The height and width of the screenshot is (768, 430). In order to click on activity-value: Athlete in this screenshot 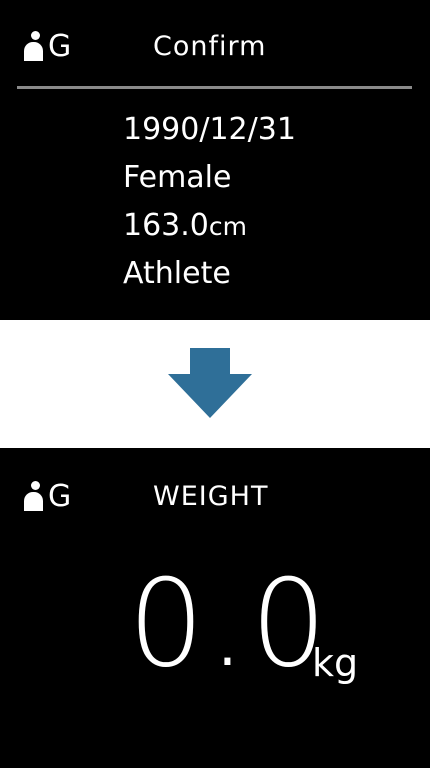, I will do `click(177, 273)`.